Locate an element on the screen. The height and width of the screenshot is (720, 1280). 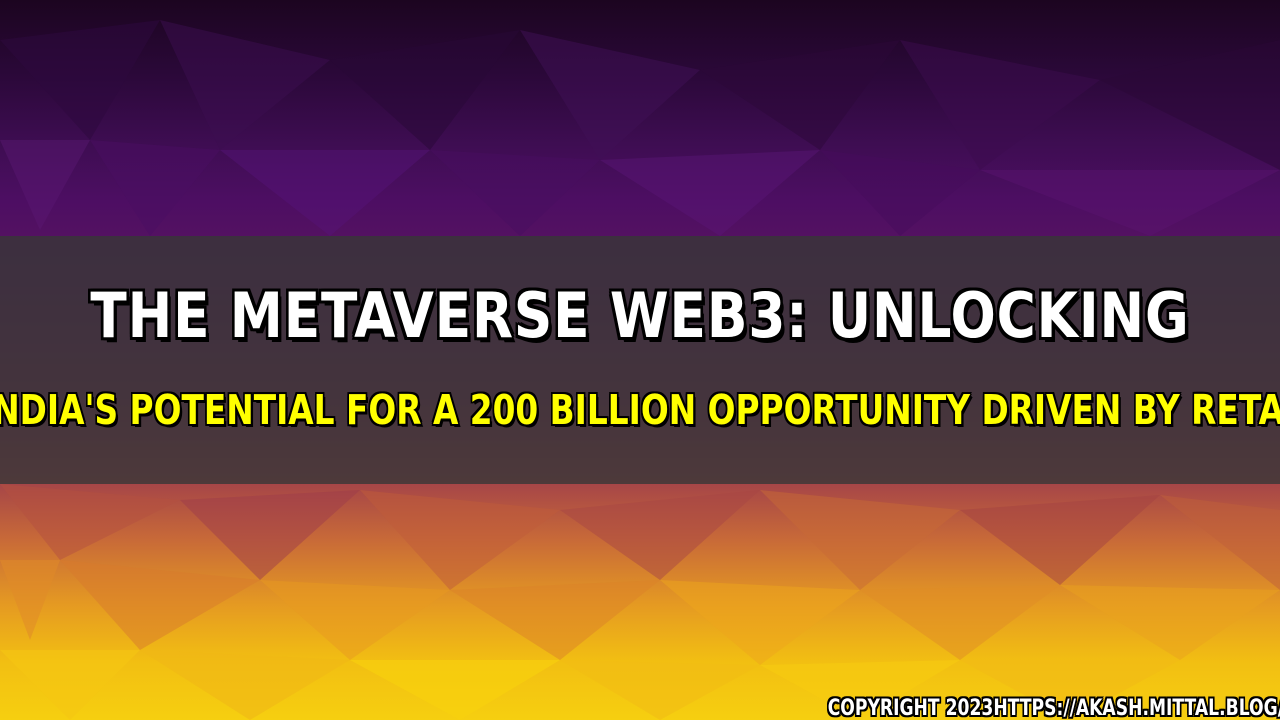
headline-title: THE METAVERSE WEB3: UNLOCKING is located at coordinates (640, 315).